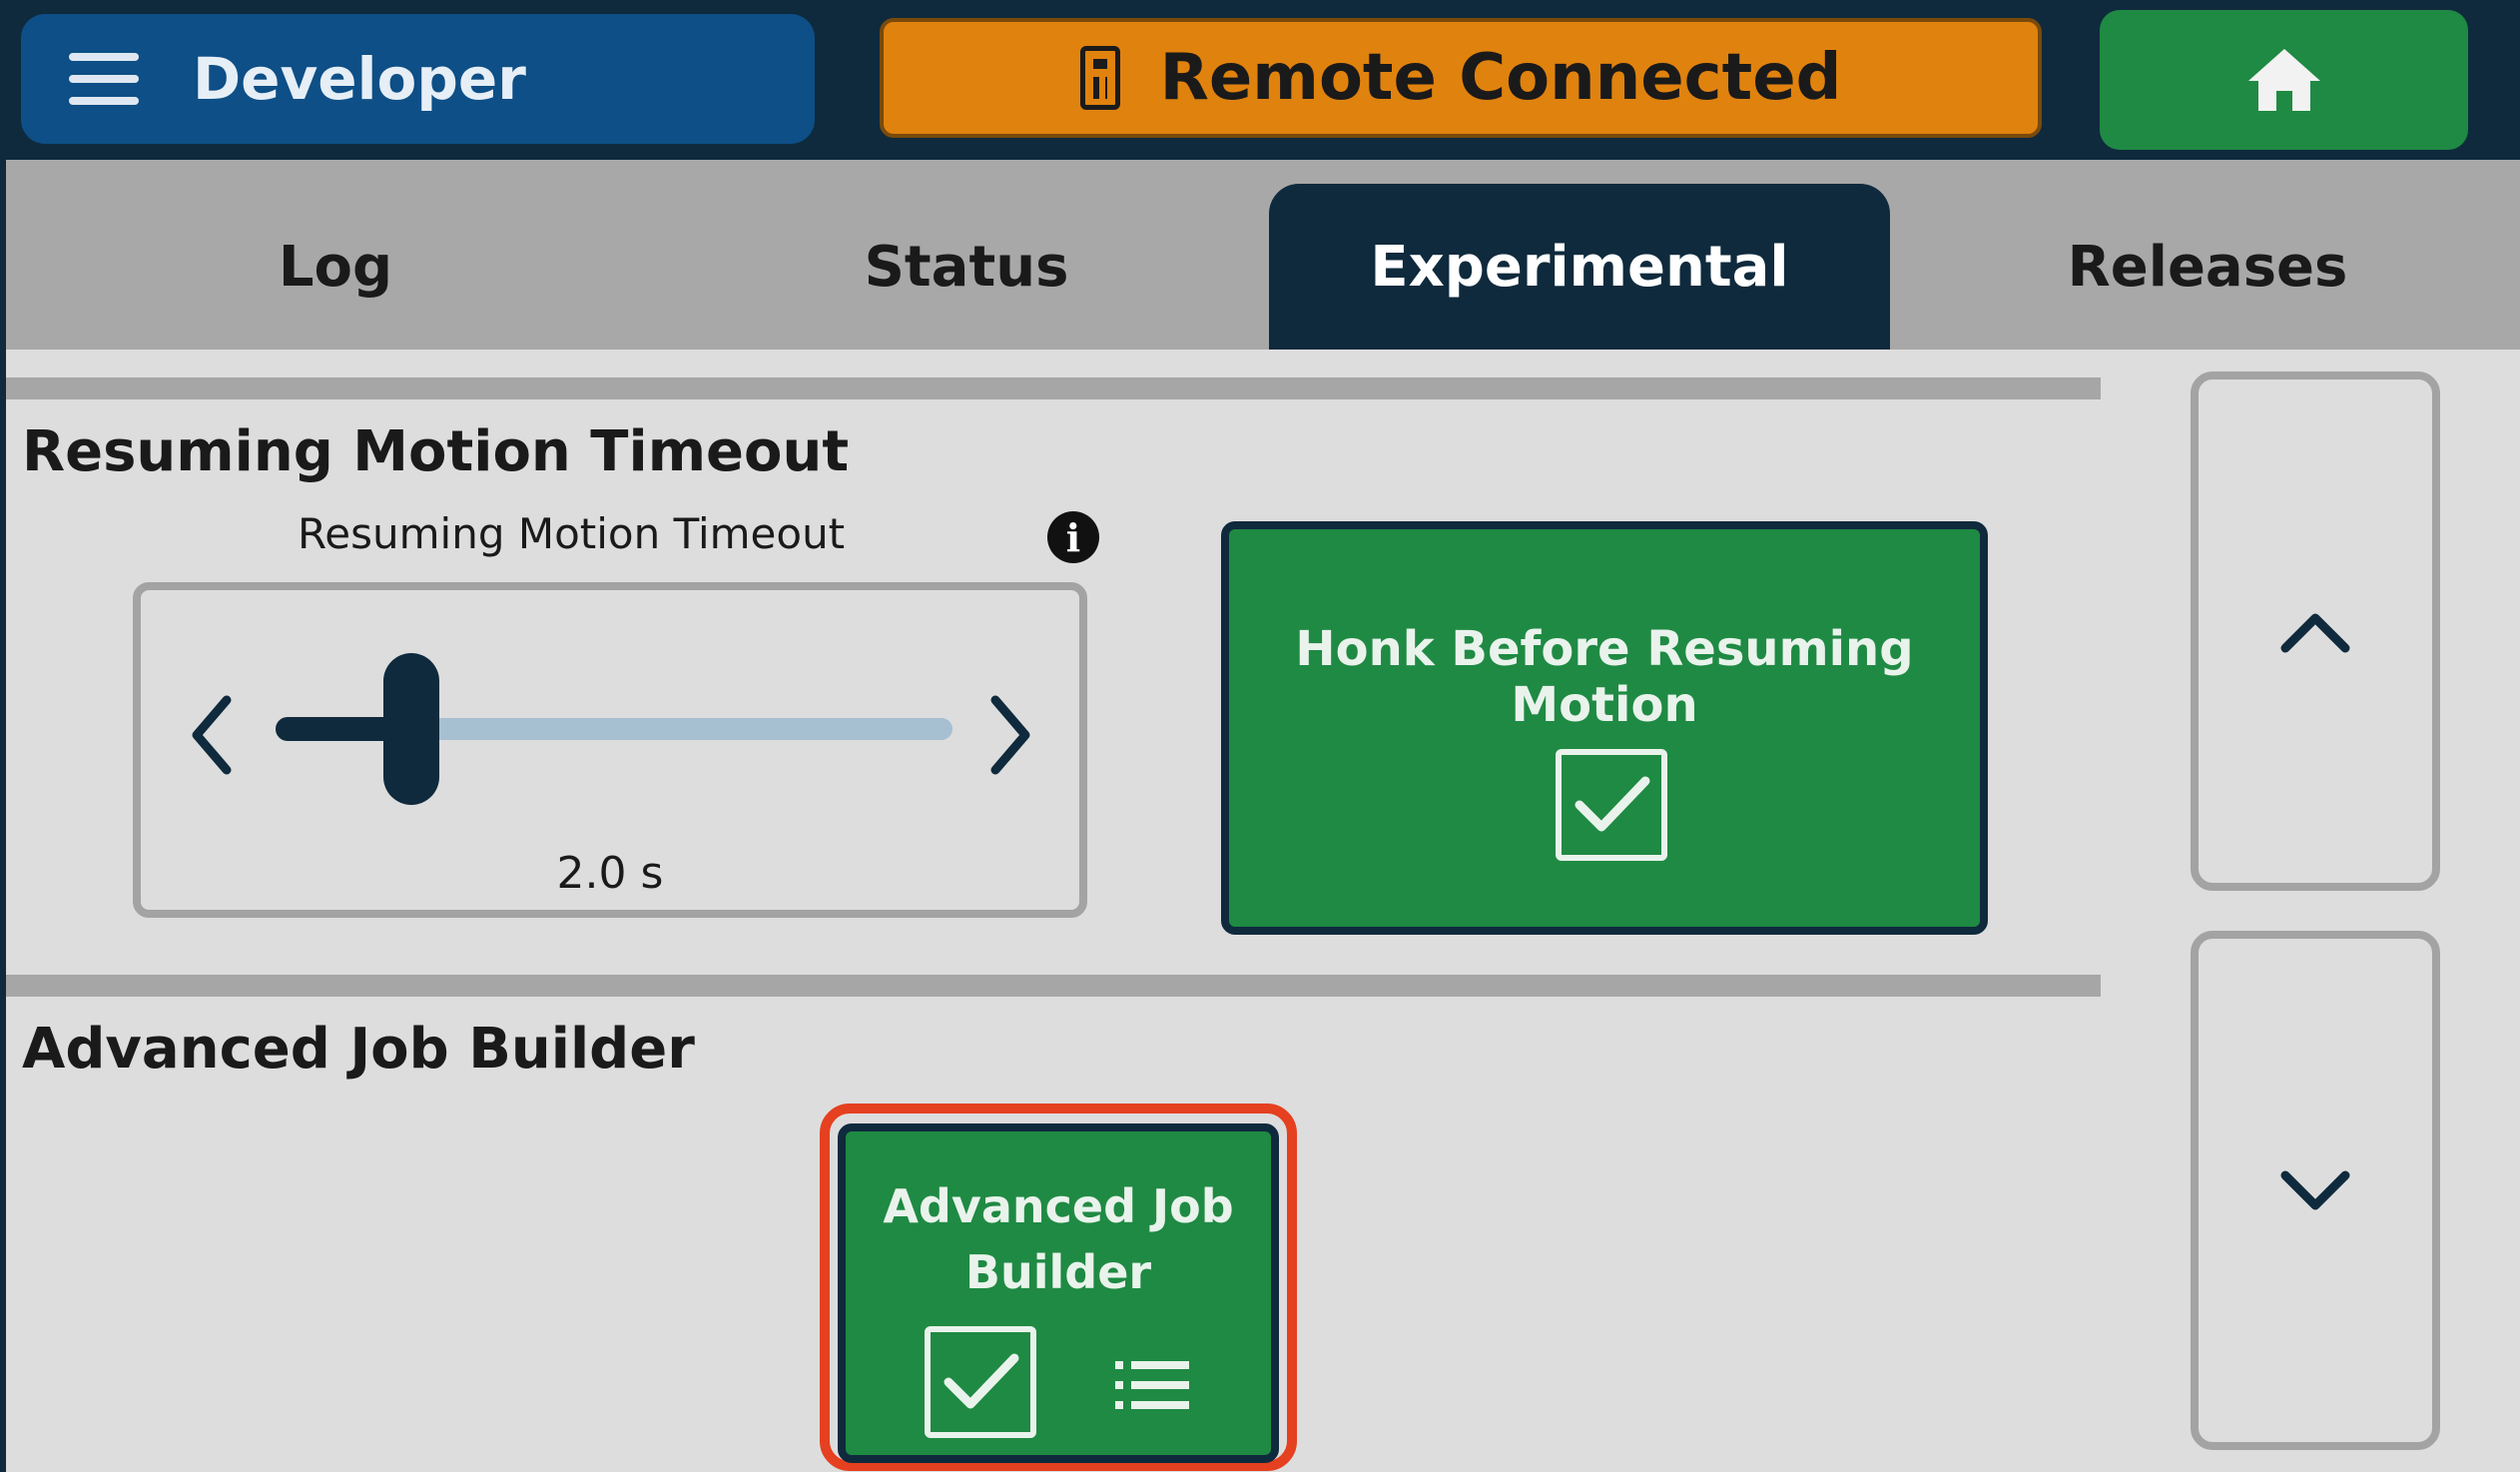 The height and width of the screenshot is (1472, 2520). What do you see at coordinates (104, 79) in the screenshot?
I see `hamburger-icon` at bounding box center [104, 79].